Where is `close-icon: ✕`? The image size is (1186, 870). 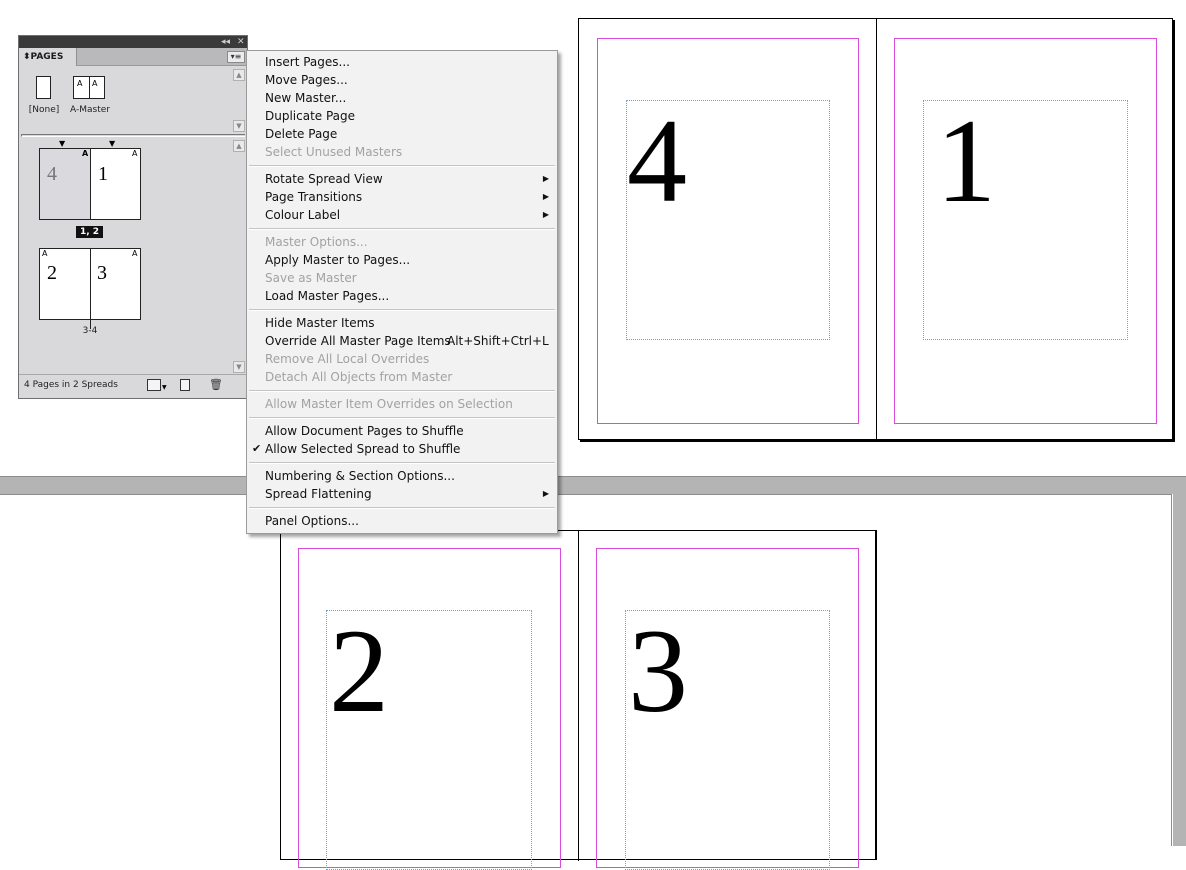 close-icon: ✕ is located at coordinates (241, 42).